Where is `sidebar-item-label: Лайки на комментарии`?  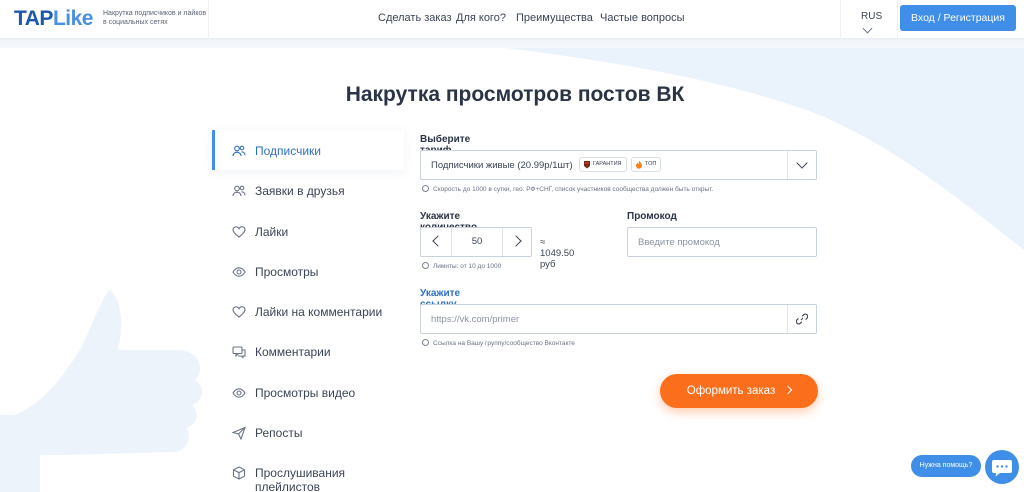 sidebar-item-label: Лайки на комментарии is located at coordinates (319, 312).